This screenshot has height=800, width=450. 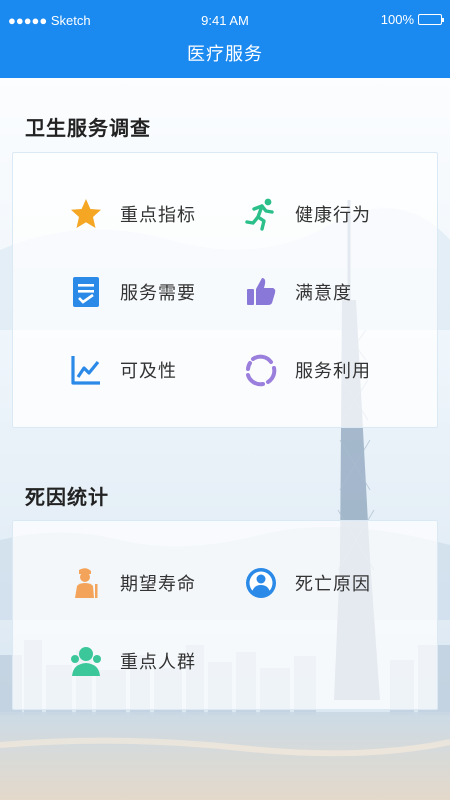 I want to click on menu-item-life-expectancy: 期望寿命, so click(x=132, y=583).